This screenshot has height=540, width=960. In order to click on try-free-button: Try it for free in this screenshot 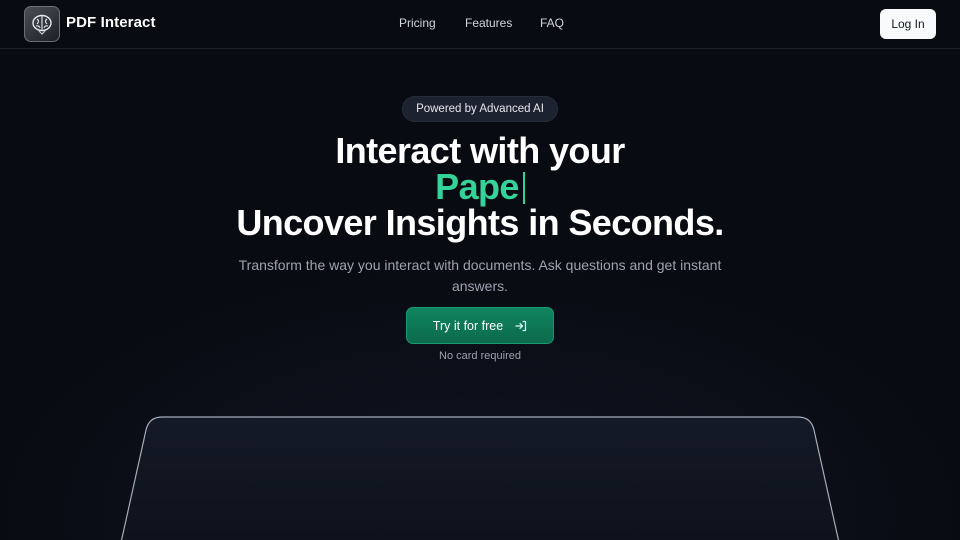, I will do `click(480, 325)`.